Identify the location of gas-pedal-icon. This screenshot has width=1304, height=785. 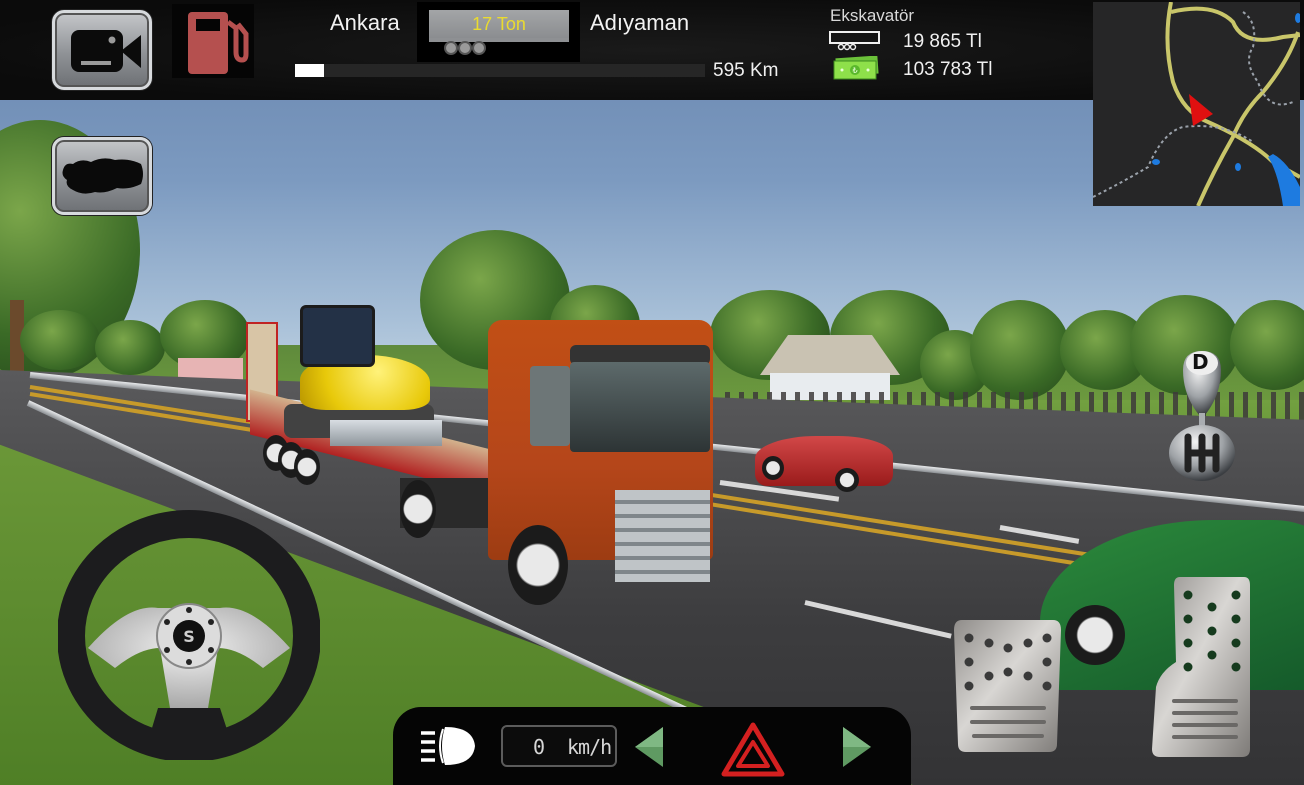
(1201, 667).